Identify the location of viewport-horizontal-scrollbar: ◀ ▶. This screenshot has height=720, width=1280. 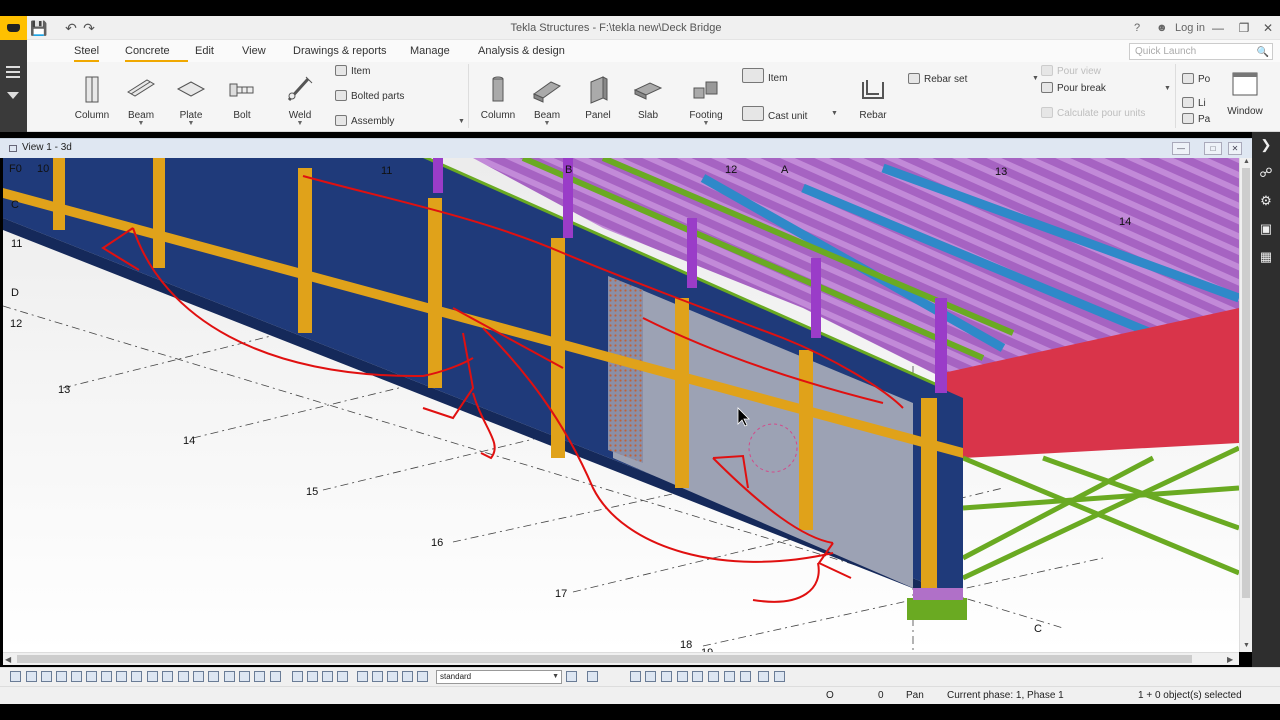
(621, 658).